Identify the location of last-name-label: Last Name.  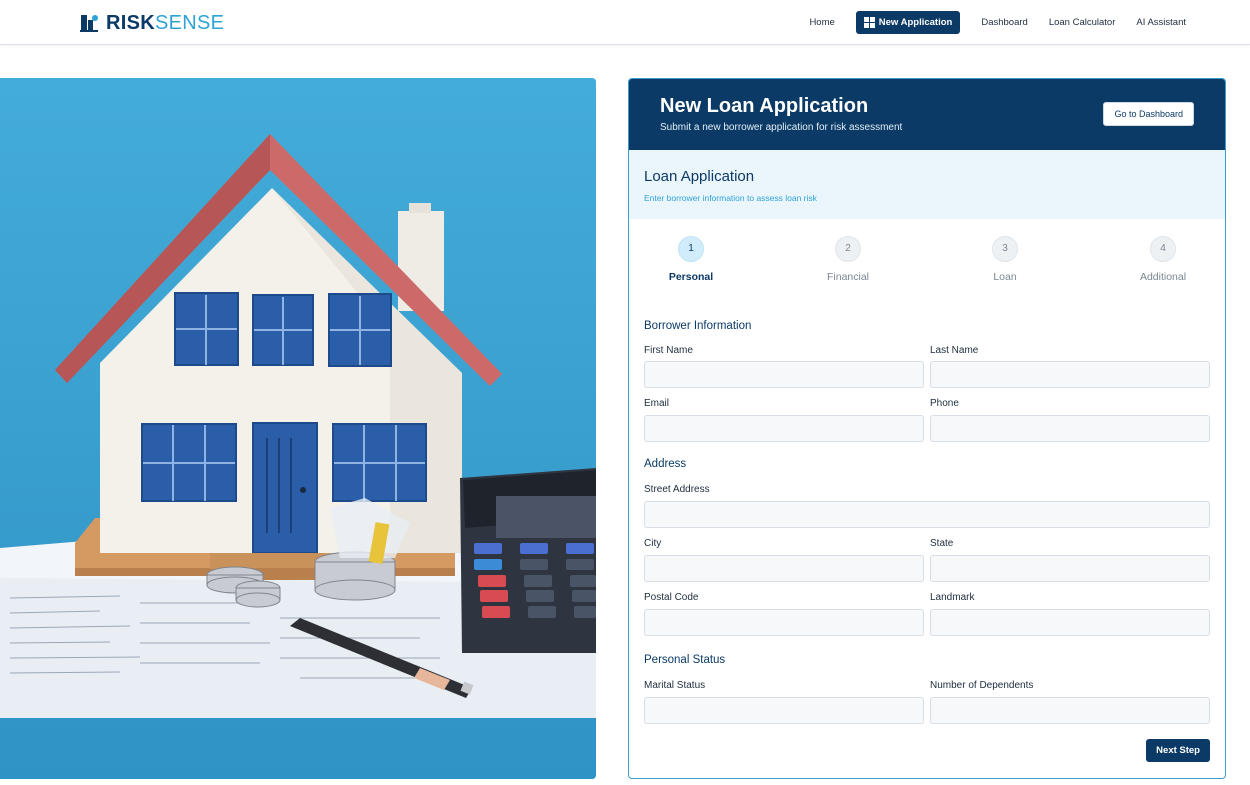
(954, 350).